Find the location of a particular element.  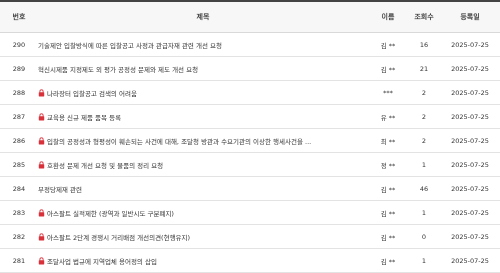

row-number: 285 is located at coordinates (19, 164).